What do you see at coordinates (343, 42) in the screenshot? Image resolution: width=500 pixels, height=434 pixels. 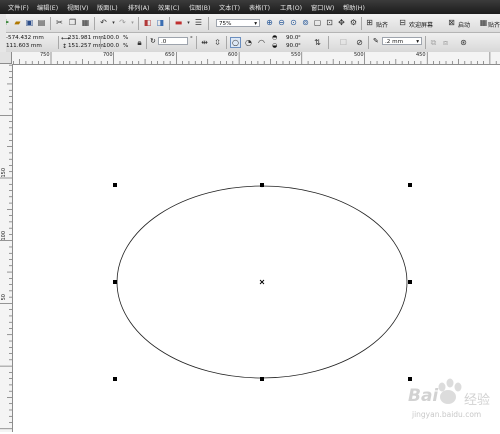 I see `wrap-text-icon: ☐` at bounding box center [343, 42].